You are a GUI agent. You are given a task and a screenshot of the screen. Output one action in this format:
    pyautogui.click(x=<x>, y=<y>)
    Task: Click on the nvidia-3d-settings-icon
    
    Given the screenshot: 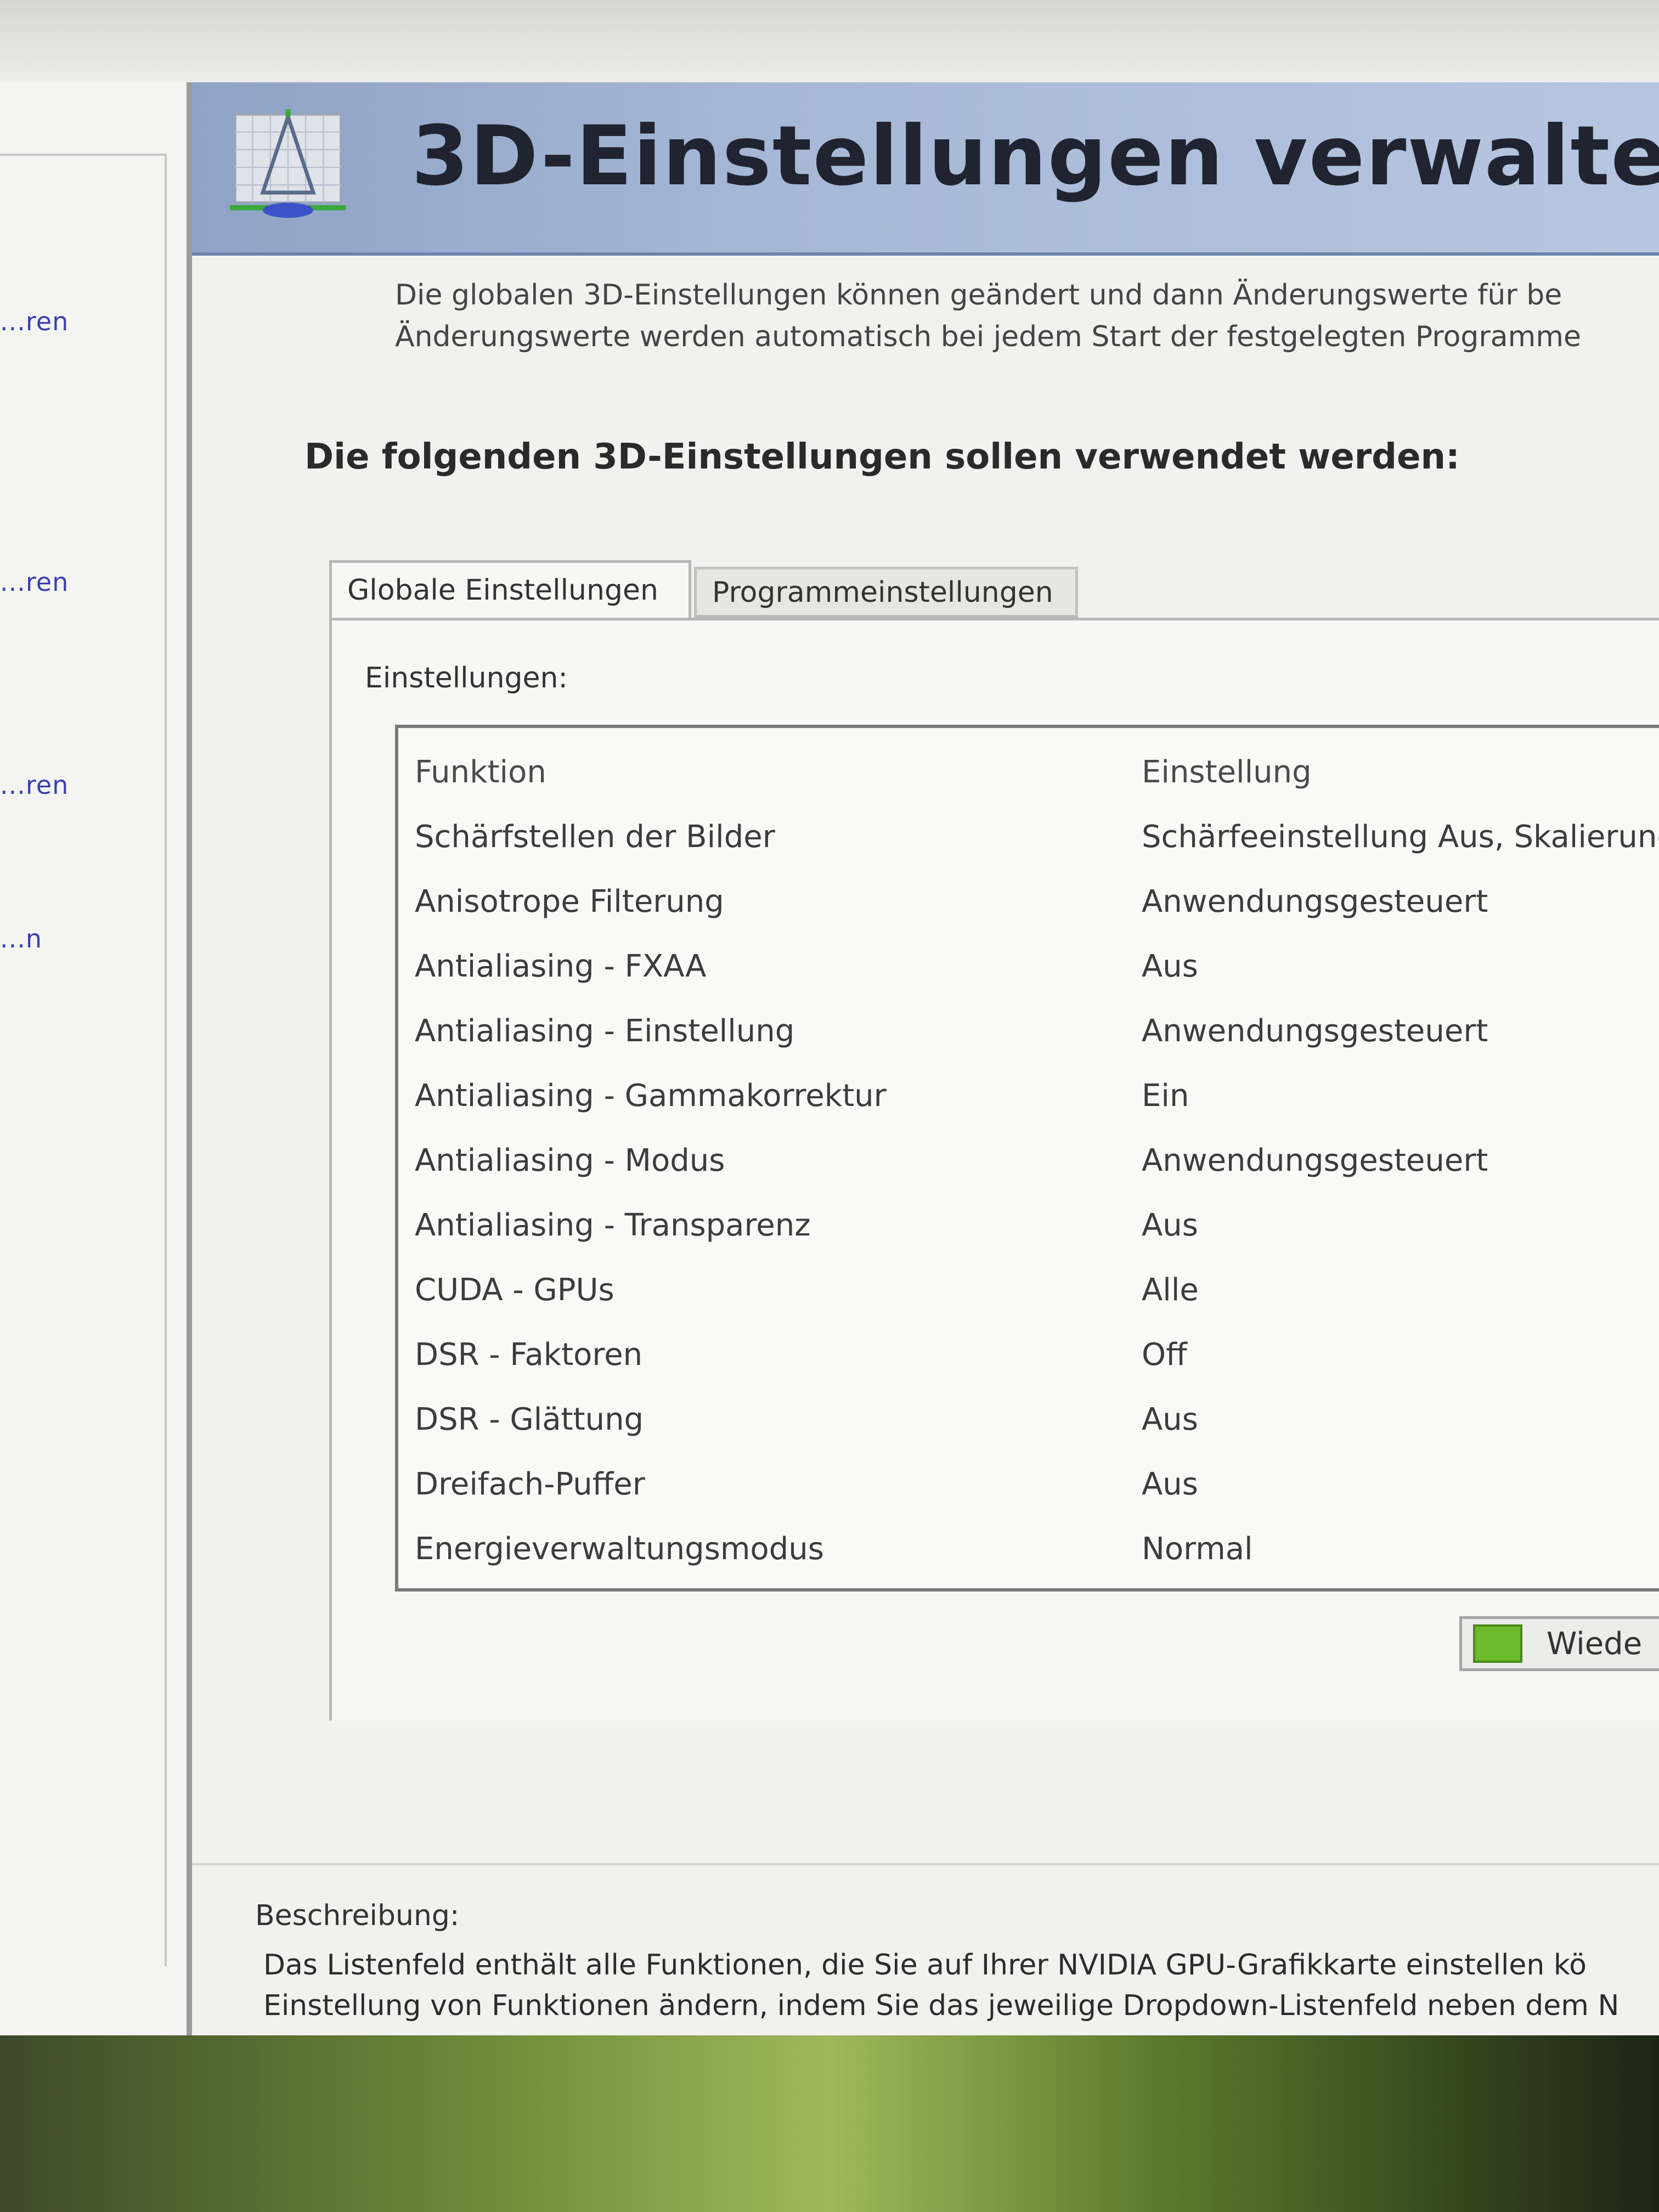 What is the action you would take?
    pyautogui.click(x=288, y=164)
    